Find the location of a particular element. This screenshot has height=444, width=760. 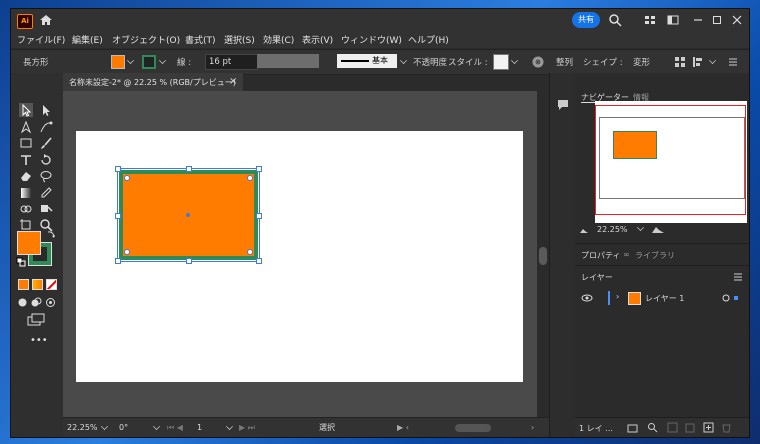

type-tool-icon is located at coordinates (26, 160).